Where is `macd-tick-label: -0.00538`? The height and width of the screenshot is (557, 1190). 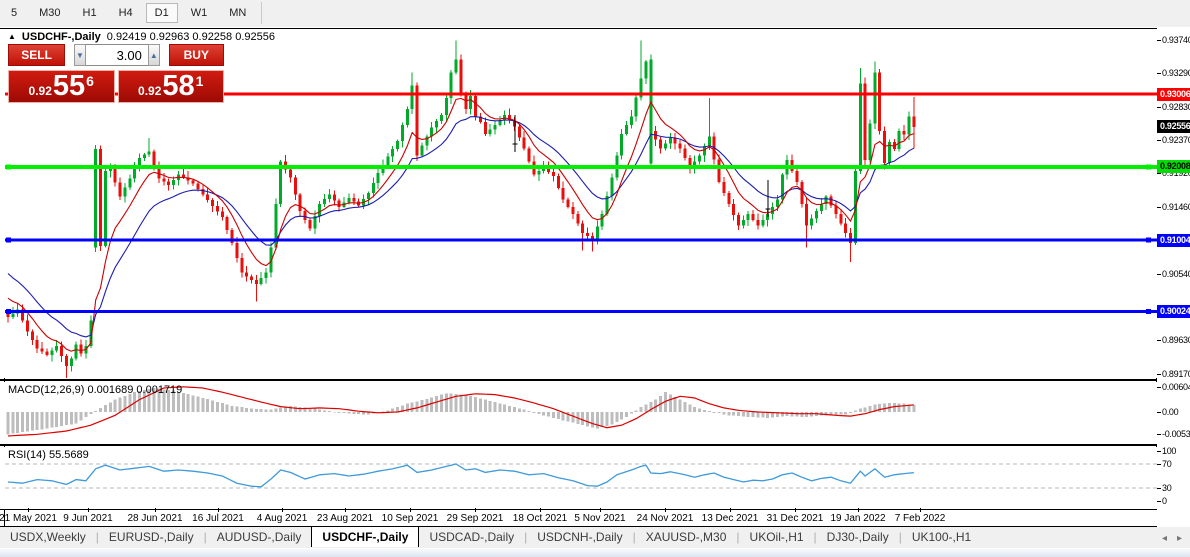
macd-tick-label: -0.00538 is located at coordinates (1176, 434).